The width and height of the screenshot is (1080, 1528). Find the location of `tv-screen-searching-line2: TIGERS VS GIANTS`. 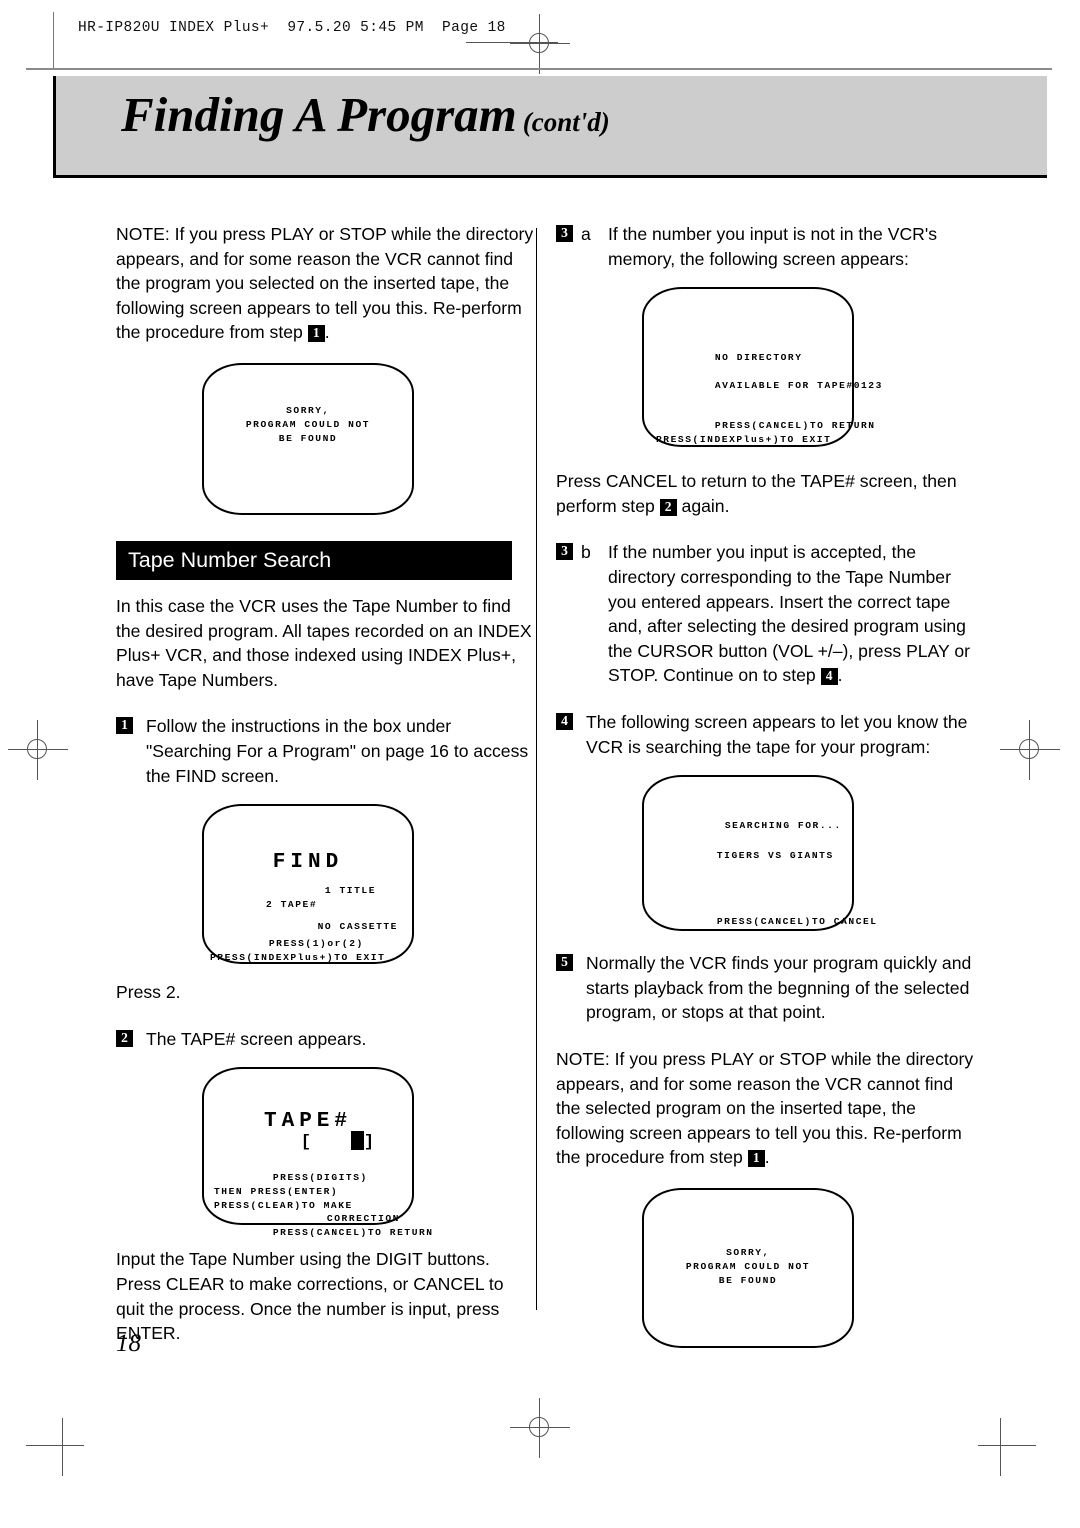

tv-screen-searching-line2: TIGERS VS GIANTS is located at coordinates (748, 856).